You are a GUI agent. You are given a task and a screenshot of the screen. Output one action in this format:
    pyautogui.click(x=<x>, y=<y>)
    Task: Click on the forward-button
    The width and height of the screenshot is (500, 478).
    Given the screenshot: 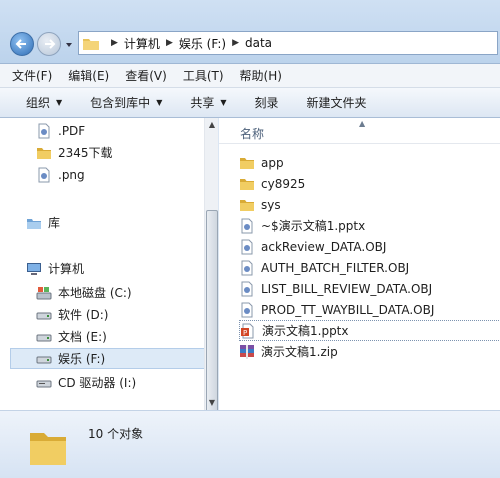 What is the action you would take?
    pyautogui.click(x=49, y=44)
    